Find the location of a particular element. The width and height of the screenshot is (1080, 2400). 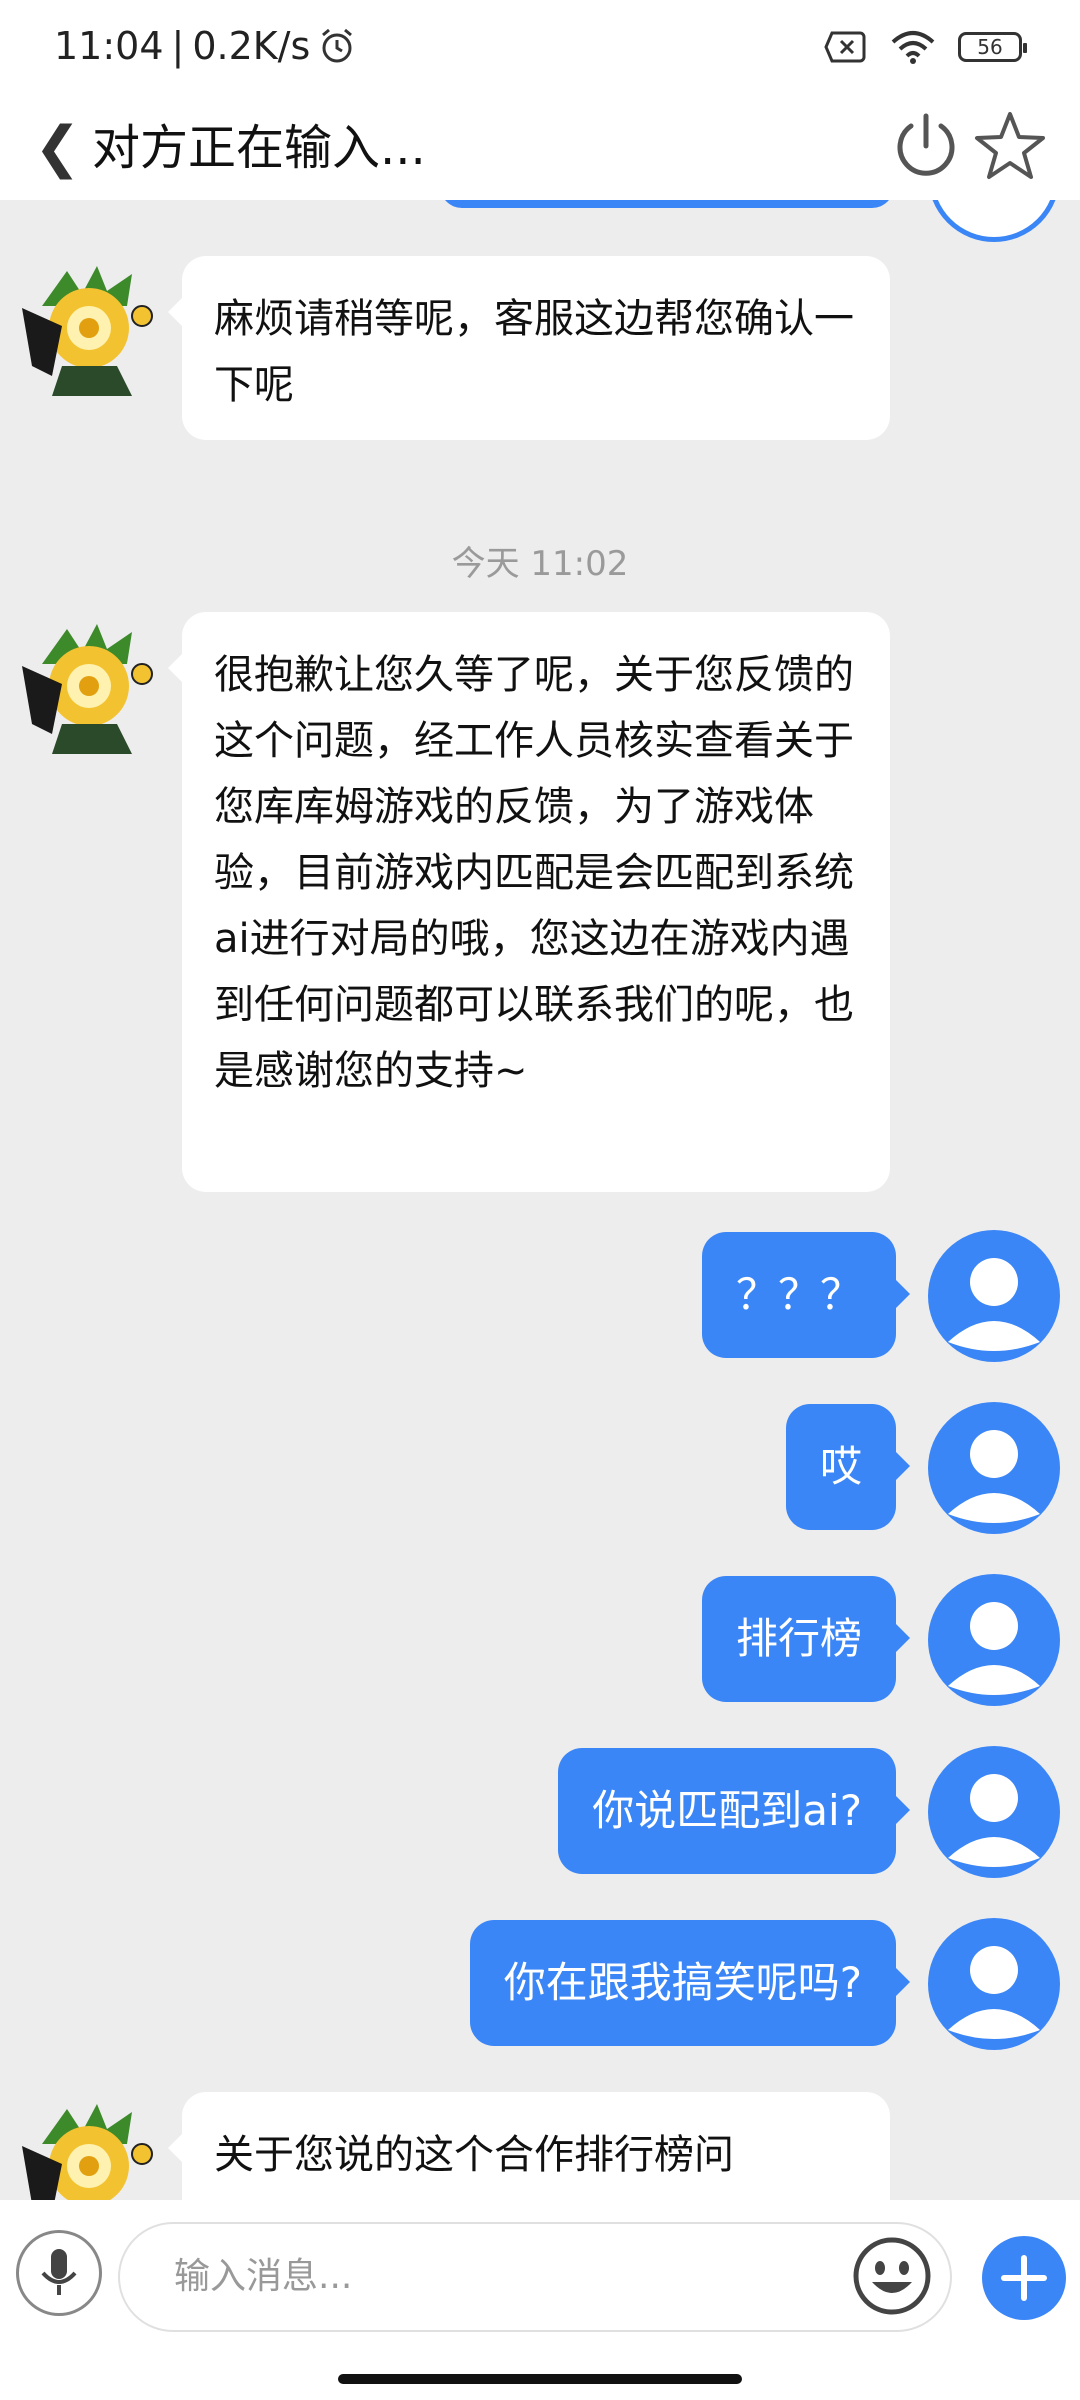

status-bar: 11:04 | 0.2K/s 56 is located at coordinates (540, 48).